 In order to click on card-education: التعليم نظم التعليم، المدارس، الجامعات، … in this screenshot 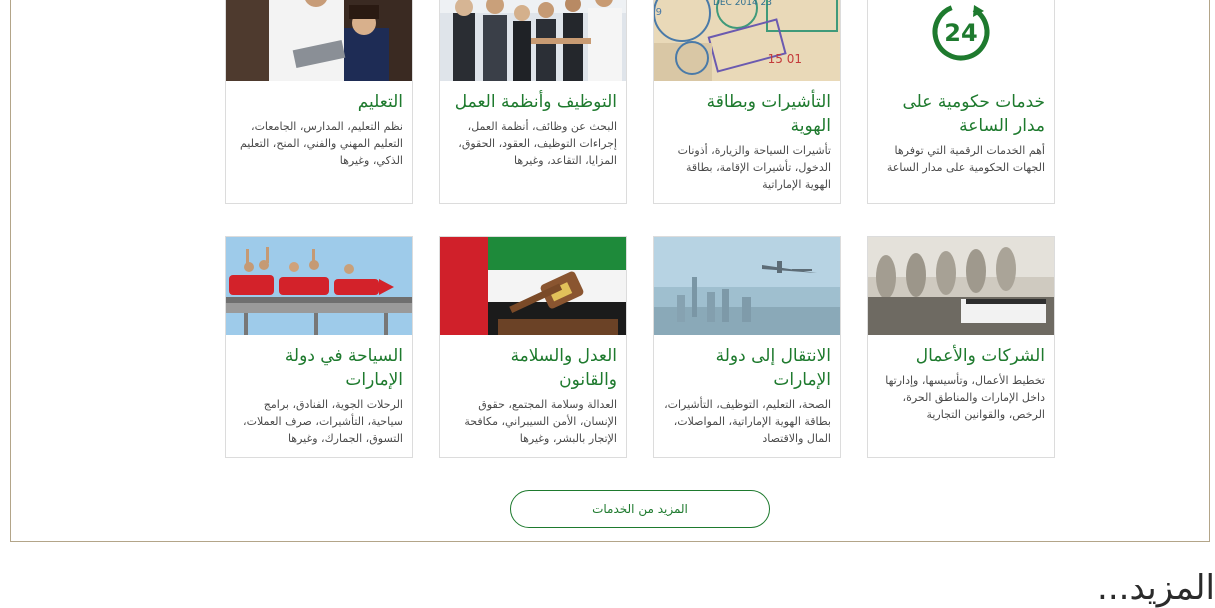, I will do `click(319, 102)`.